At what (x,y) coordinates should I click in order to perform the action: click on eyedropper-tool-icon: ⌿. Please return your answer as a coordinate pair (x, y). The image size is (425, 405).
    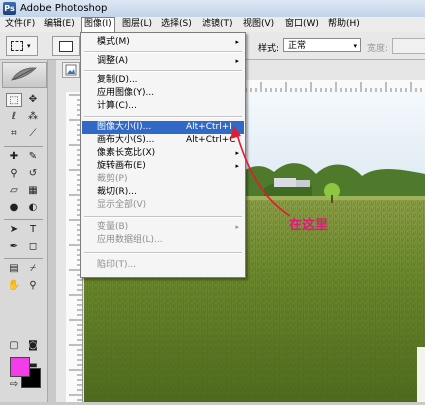
    Looking at the image, I should click on (33, 269).